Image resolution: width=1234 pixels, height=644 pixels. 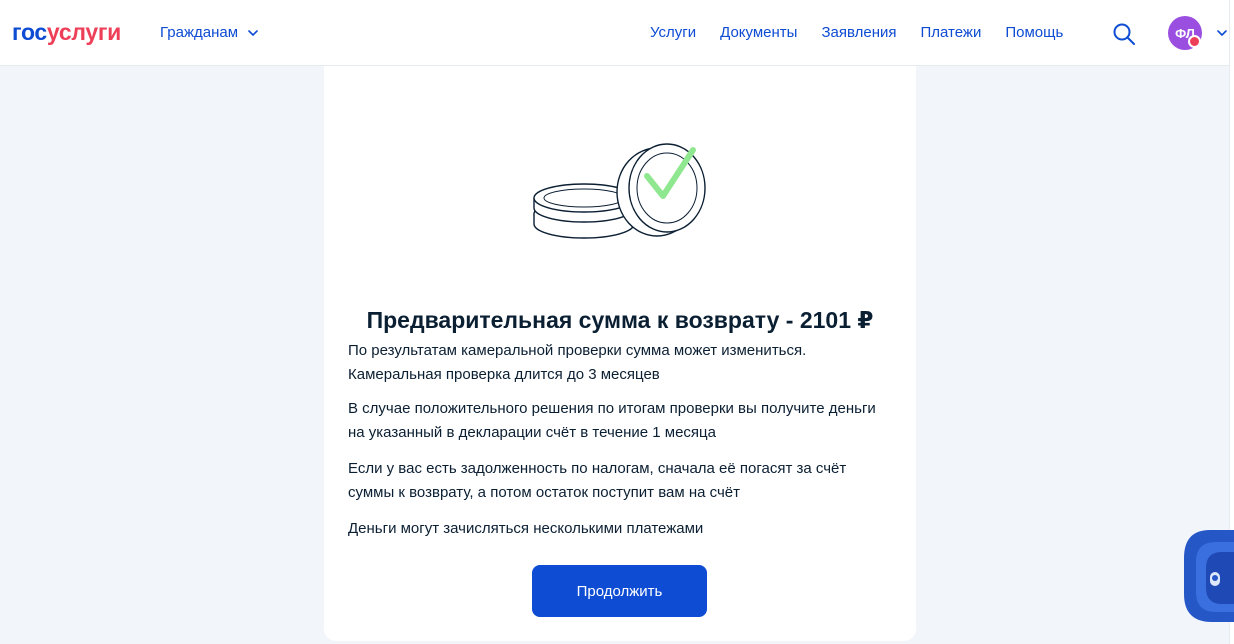 I want to click on audience-label: Гражданам, so click(x=199, y=32).